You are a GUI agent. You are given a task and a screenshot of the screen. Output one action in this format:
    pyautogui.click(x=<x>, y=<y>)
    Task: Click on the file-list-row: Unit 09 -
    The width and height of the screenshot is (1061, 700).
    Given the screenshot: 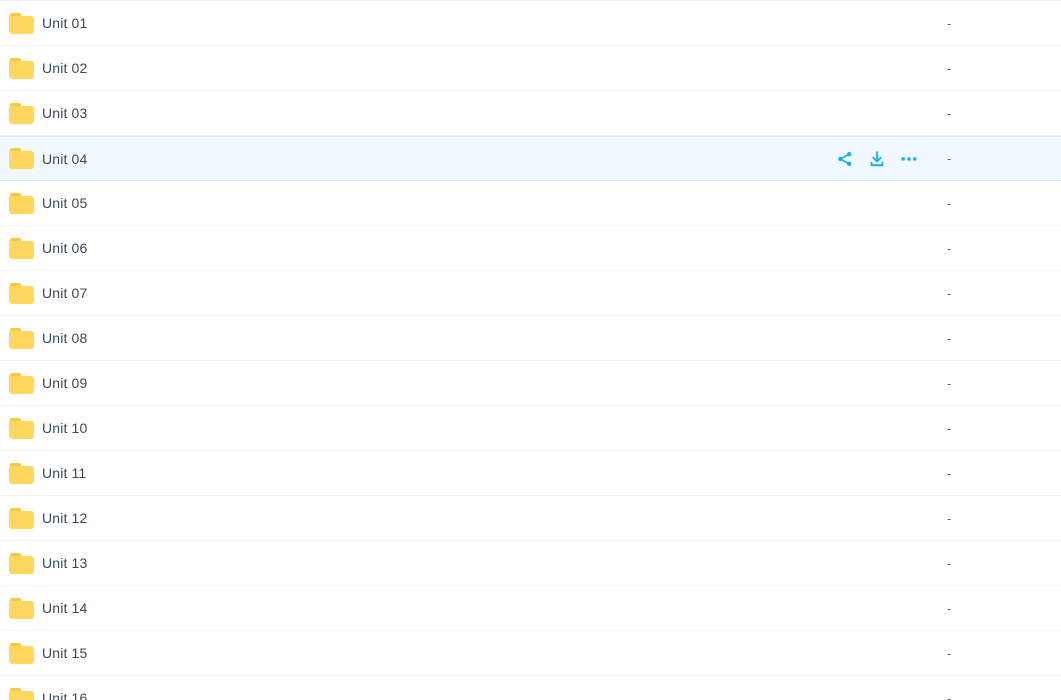 What is the action you would take?
    pyautogui.click(x=530, y=383)
    